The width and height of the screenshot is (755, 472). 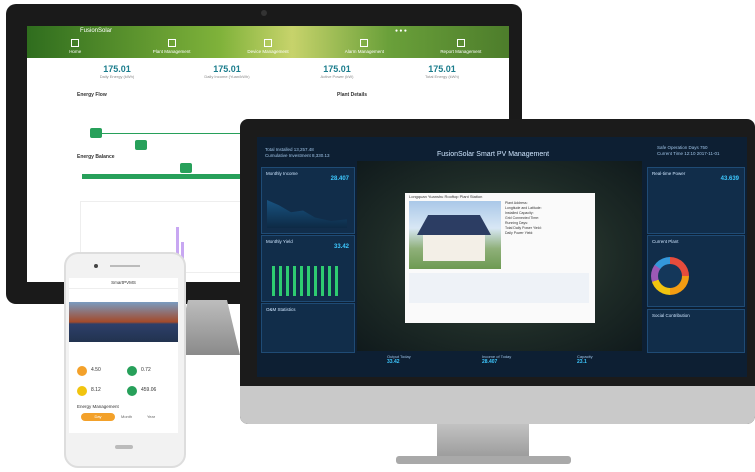 I want to click on home-button, so click(x=124, y=447).